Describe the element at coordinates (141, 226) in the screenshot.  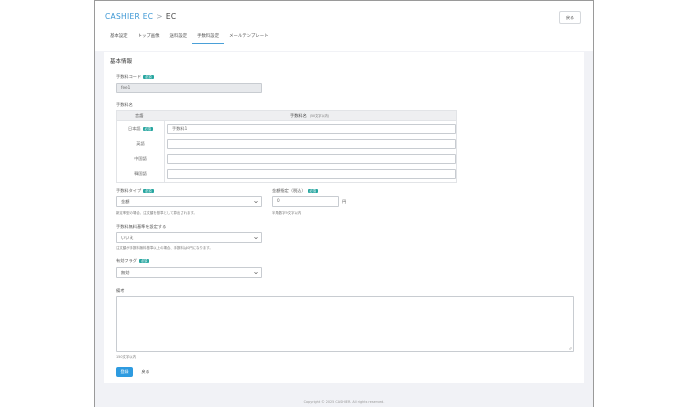
I see `threshold-label: 手数料無料基準を設定する` at that location.